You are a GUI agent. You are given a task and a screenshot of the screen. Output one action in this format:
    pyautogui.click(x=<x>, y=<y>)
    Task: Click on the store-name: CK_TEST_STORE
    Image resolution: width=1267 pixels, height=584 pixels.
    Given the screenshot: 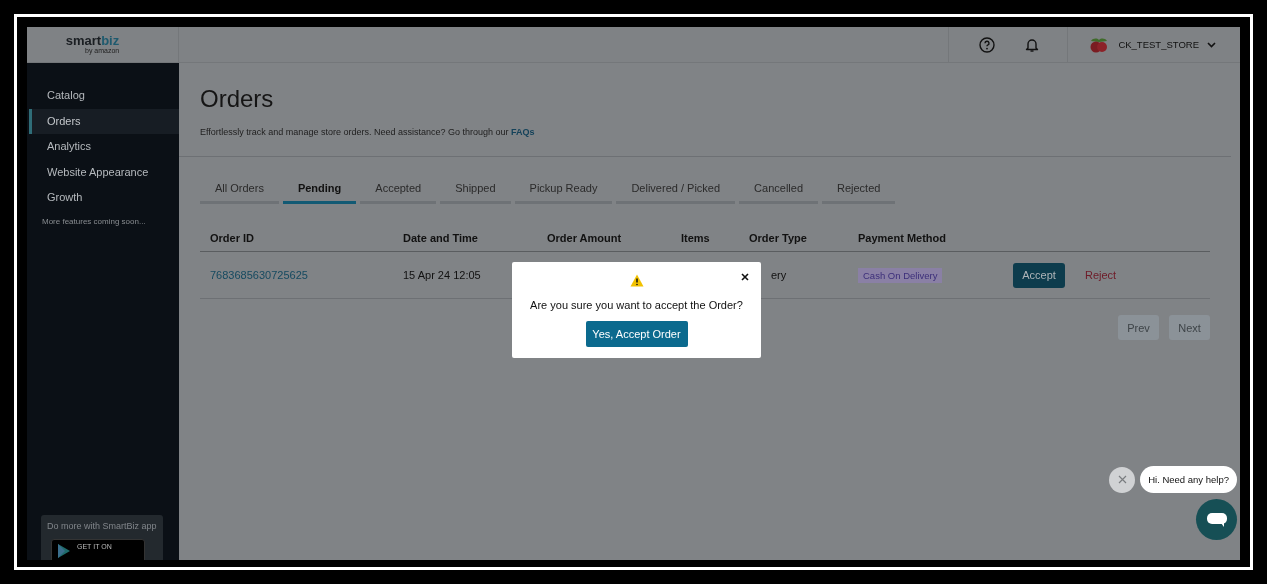 What is the action you would take?
    pyautogui.click(x=1158, y=44)
    